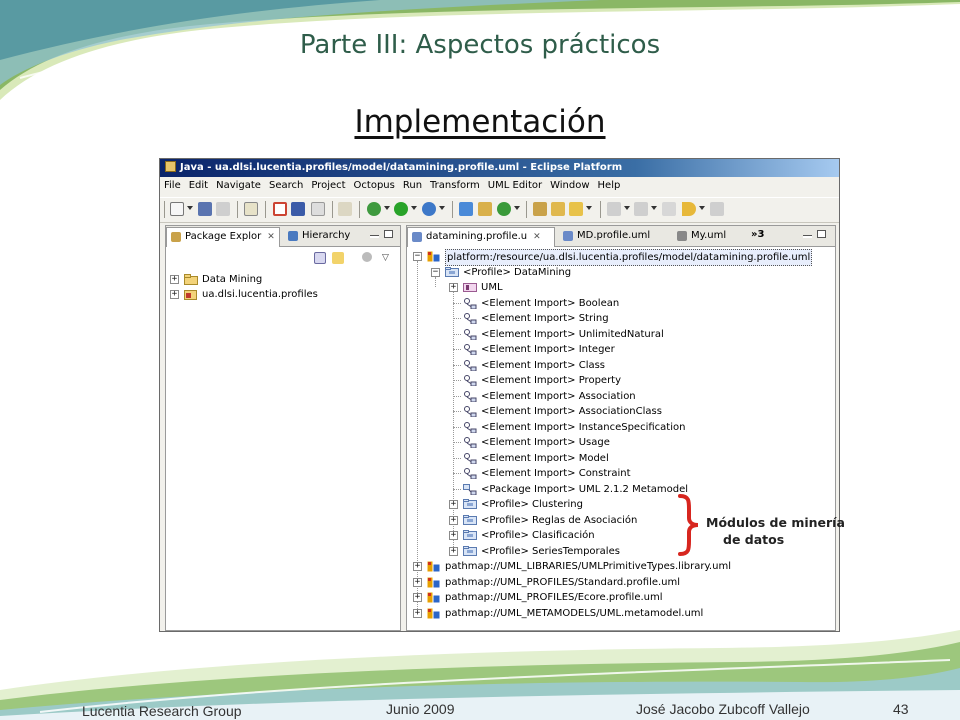 The height and width of the screenshot is (720, 960). I want to click on search-icon, so click(576, 209).